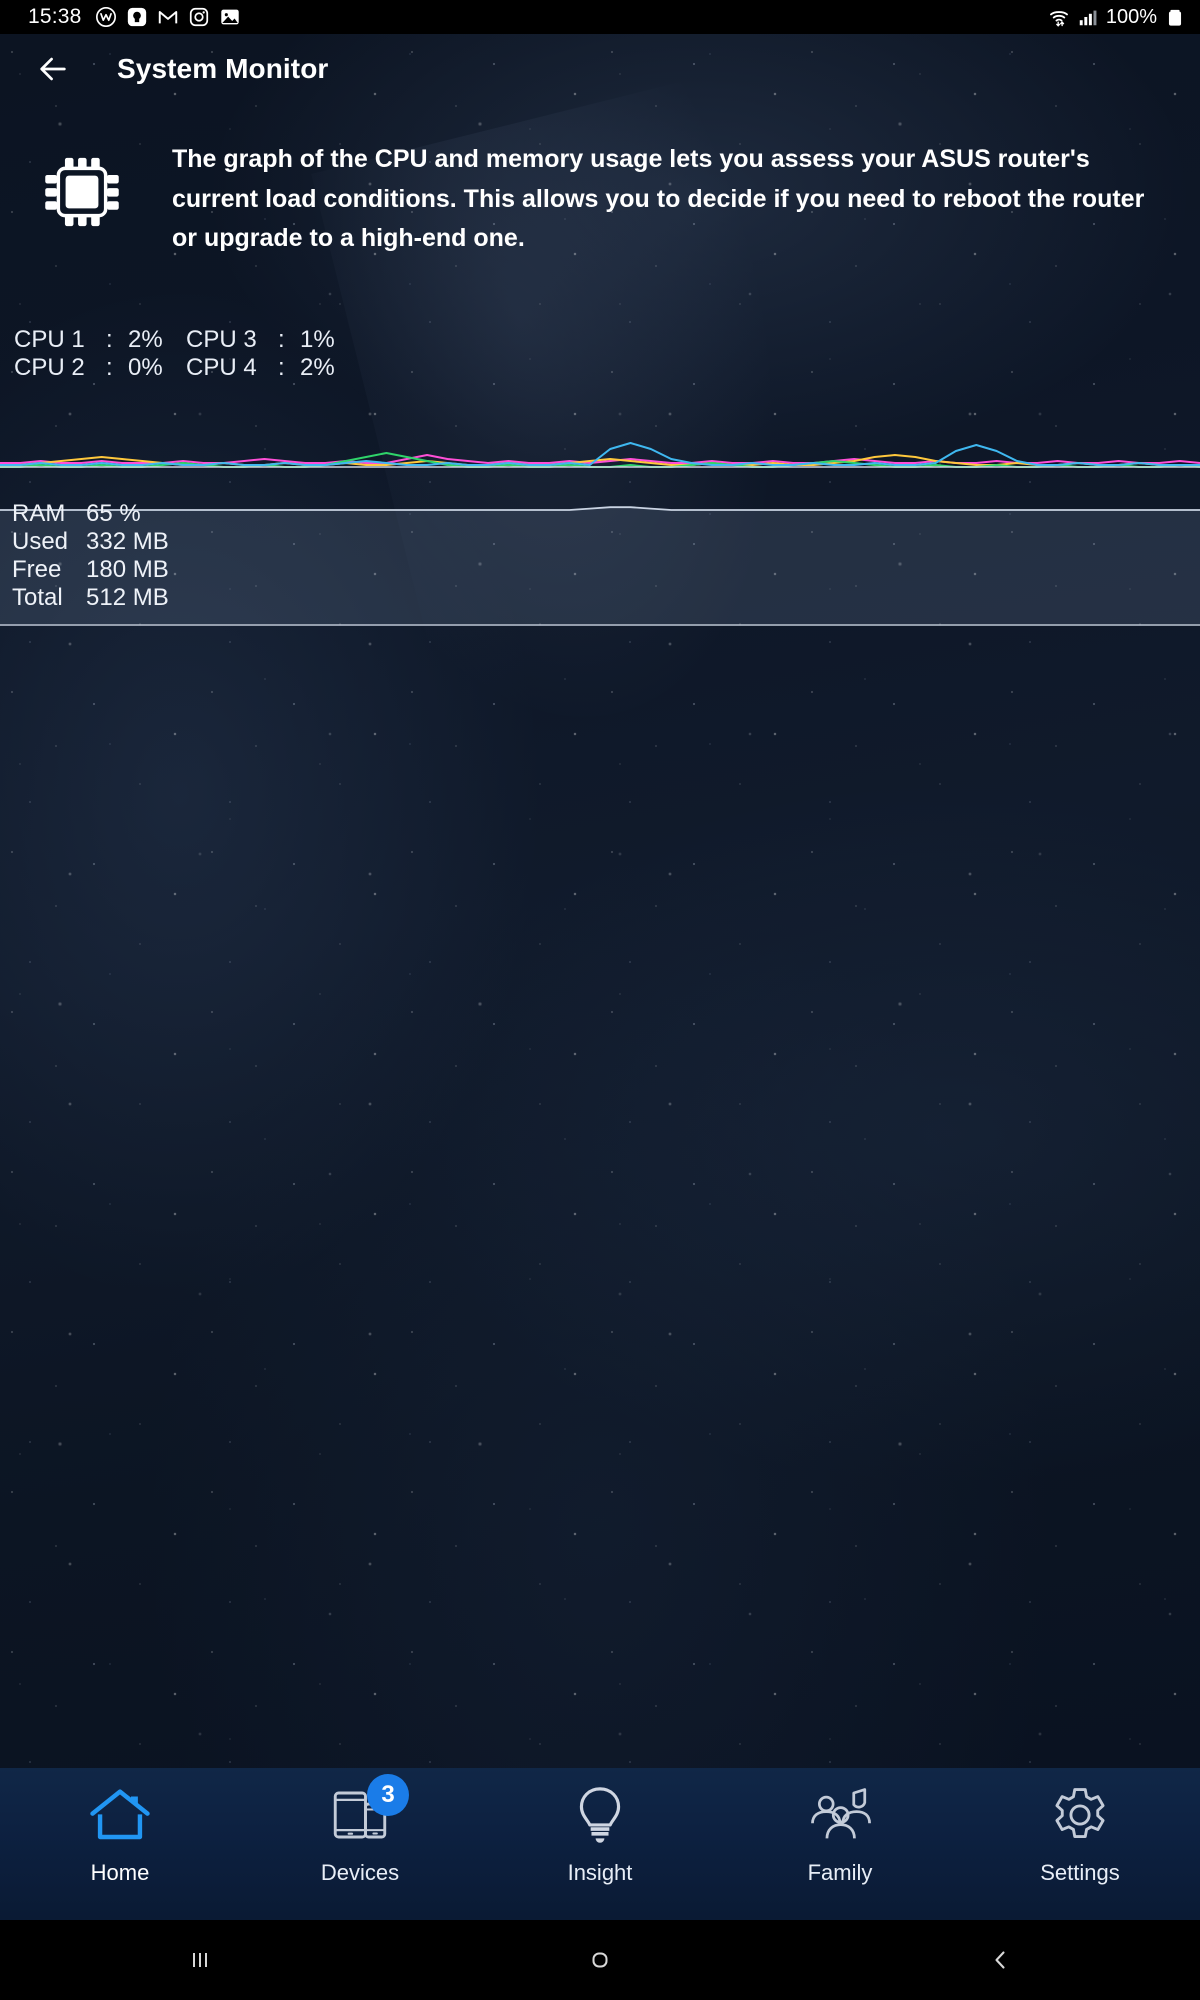 The image size is (1200, 2000). I want to click on tab-insight-icon-wrap, so click(600, 1815).